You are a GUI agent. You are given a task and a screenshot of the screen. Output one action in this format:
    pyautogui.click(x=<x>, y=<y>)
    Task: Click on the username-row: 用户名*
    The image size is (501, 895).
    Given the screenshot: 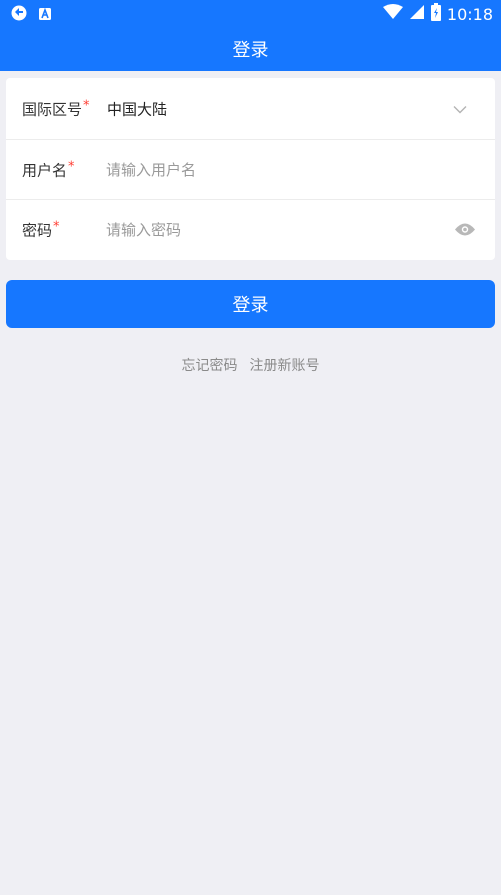 What is the action you would take?
    pyautogui.click(x=250, y=170)
    